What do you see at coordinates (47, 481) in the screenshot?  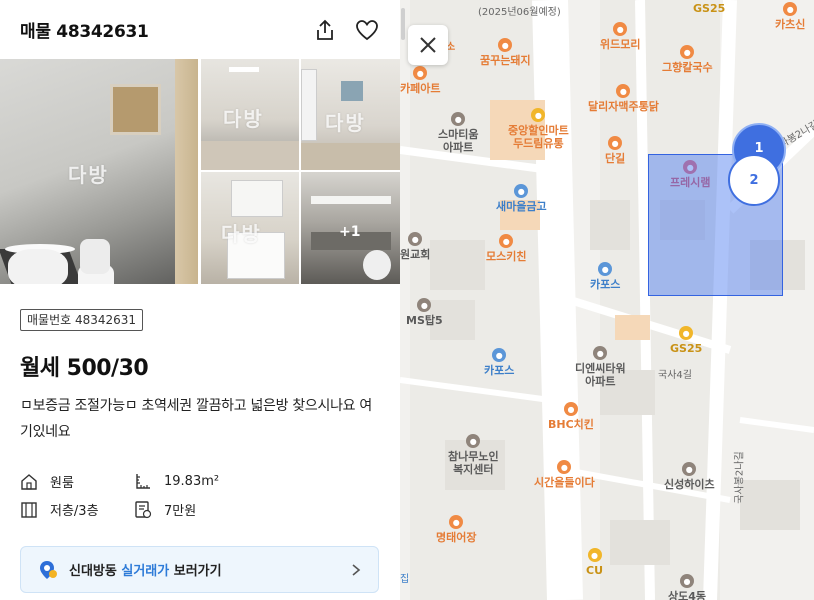 I see `spec-room-type: 원룸` at bounding box center [47, 481].